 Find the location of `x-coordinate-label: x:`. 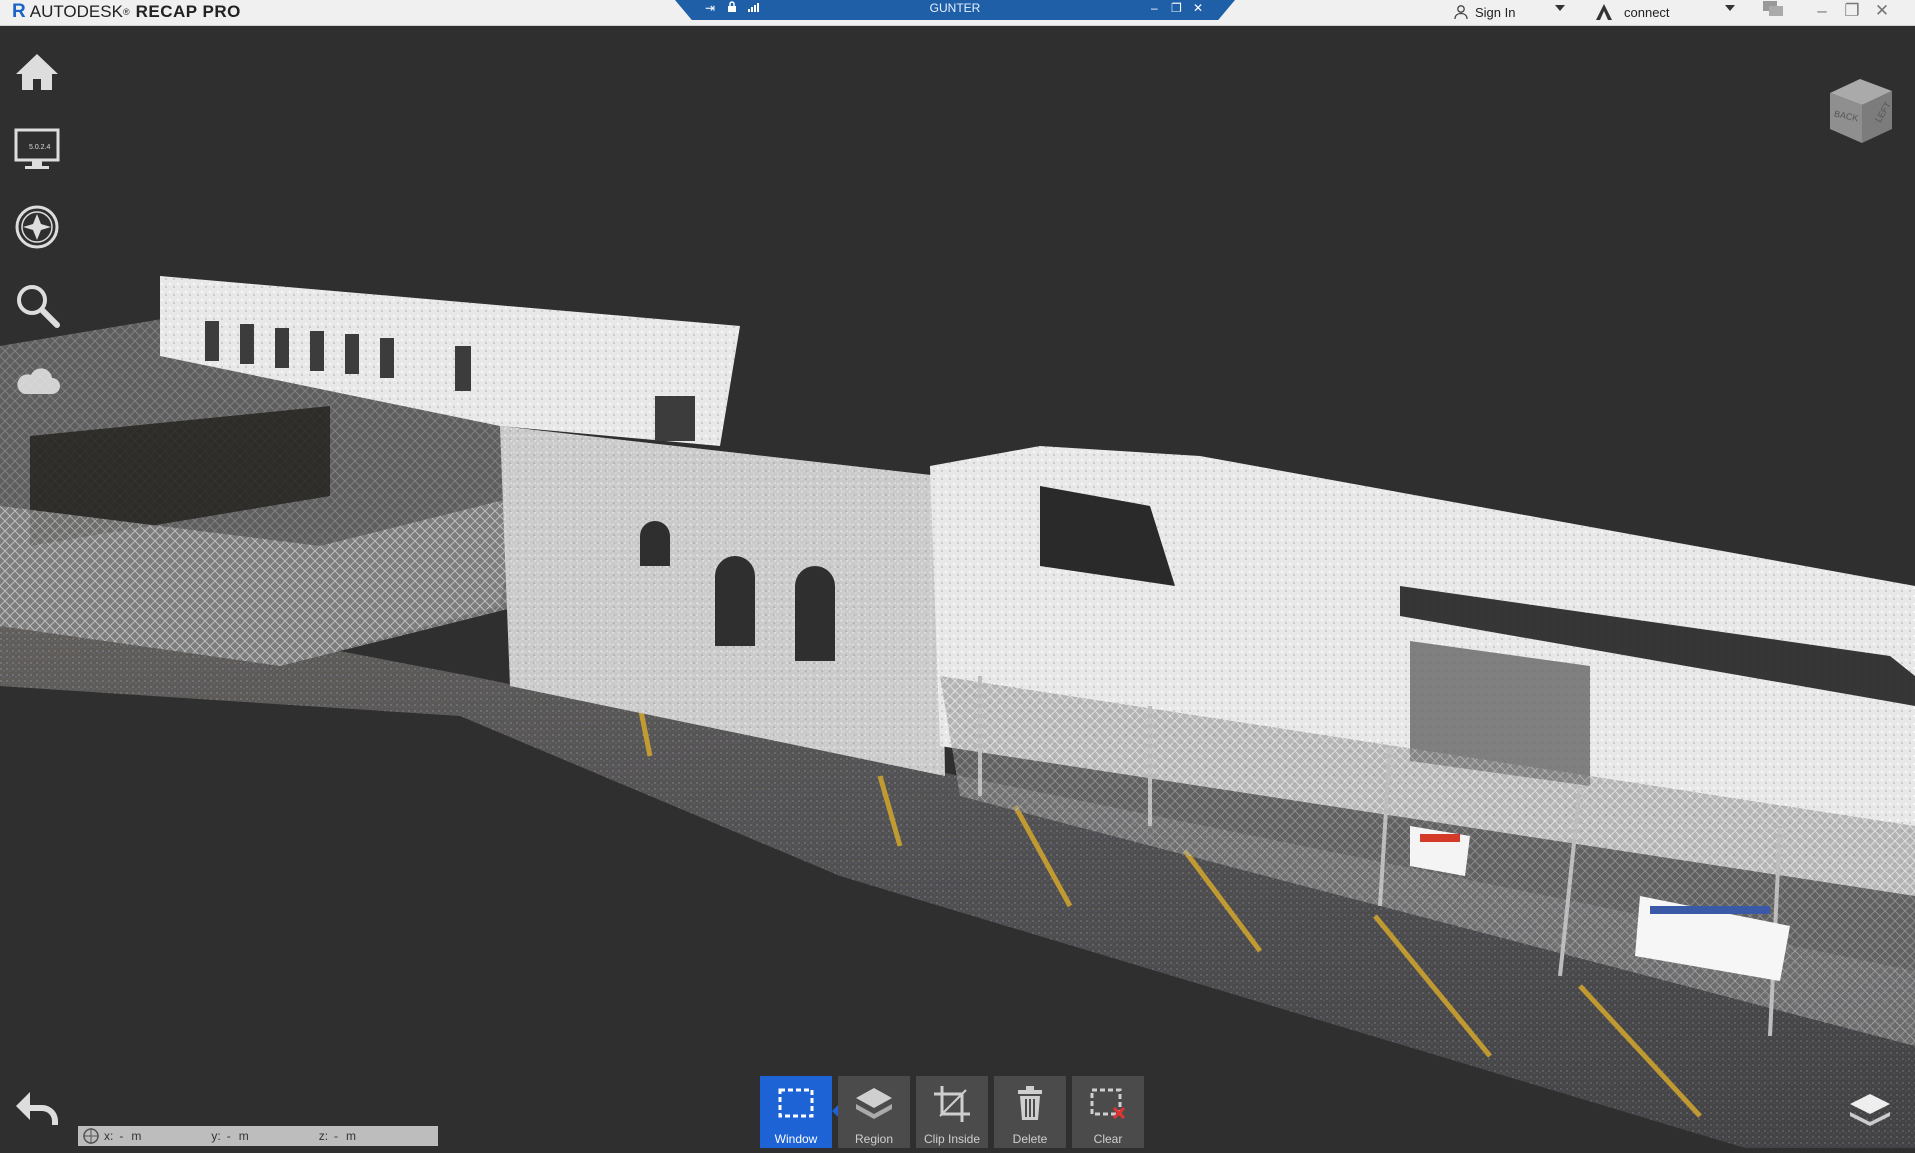

x-coordinate-label: x: is located at coordinates (109, 1136).